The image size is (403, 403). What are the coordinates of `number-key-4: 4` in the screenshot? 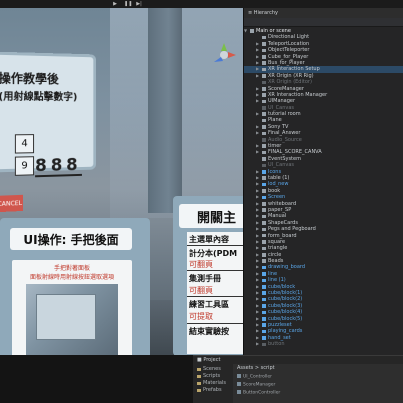 It's located at (24, 144).